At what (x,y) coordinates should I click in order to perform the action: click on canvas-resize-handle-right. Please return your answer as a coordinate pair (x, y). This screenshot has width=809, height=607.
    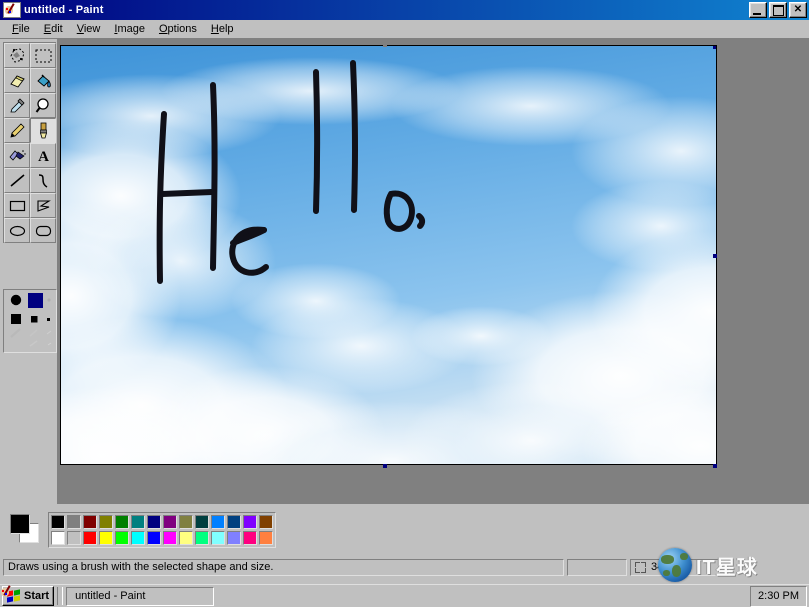
    Looking at the image, I should click on (715, 256).